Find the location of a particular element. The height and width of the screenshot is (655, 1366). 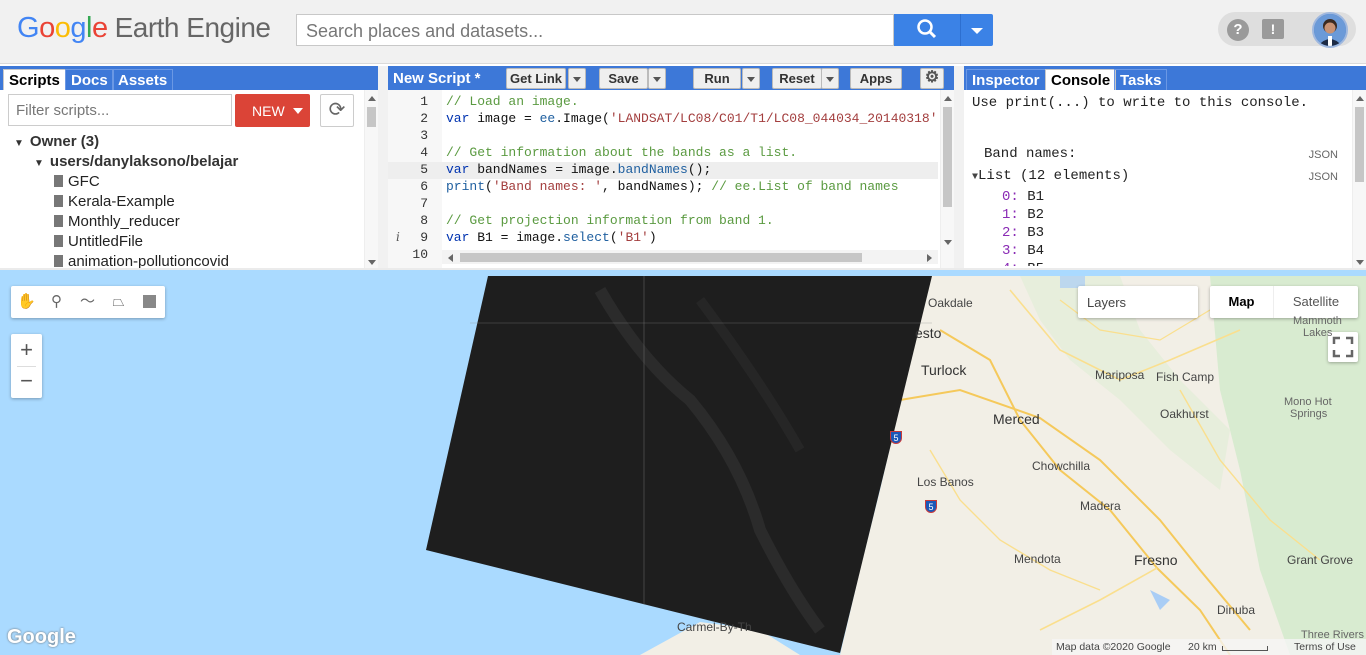

help-icon: ? is located at coordinates (1238, 30).